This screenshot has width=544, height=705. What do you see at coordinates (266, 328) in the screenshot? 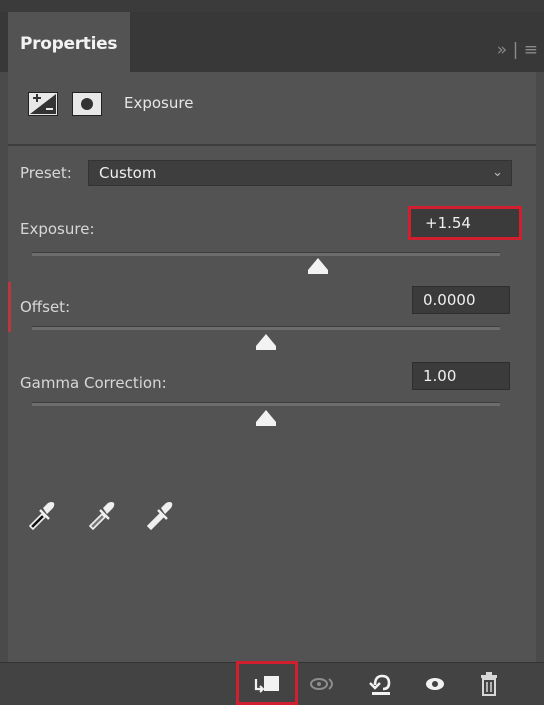
I see `offset-slider-track` at bounding box center [266, 328].